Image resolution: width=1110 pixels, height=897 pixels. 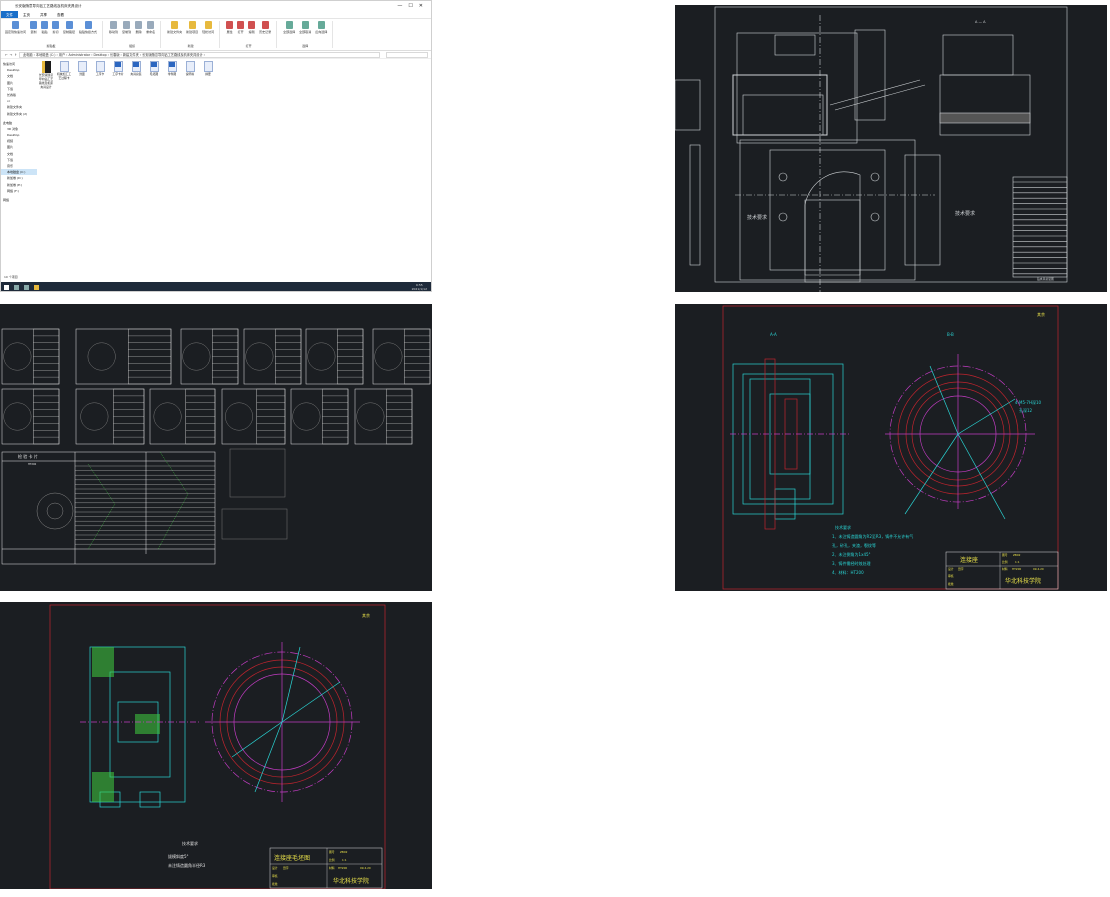 What do you see at coordinates (45, 27) in the screenshot?
I see `ribbon-button: 粘贴` at bounding box center [45, 27].